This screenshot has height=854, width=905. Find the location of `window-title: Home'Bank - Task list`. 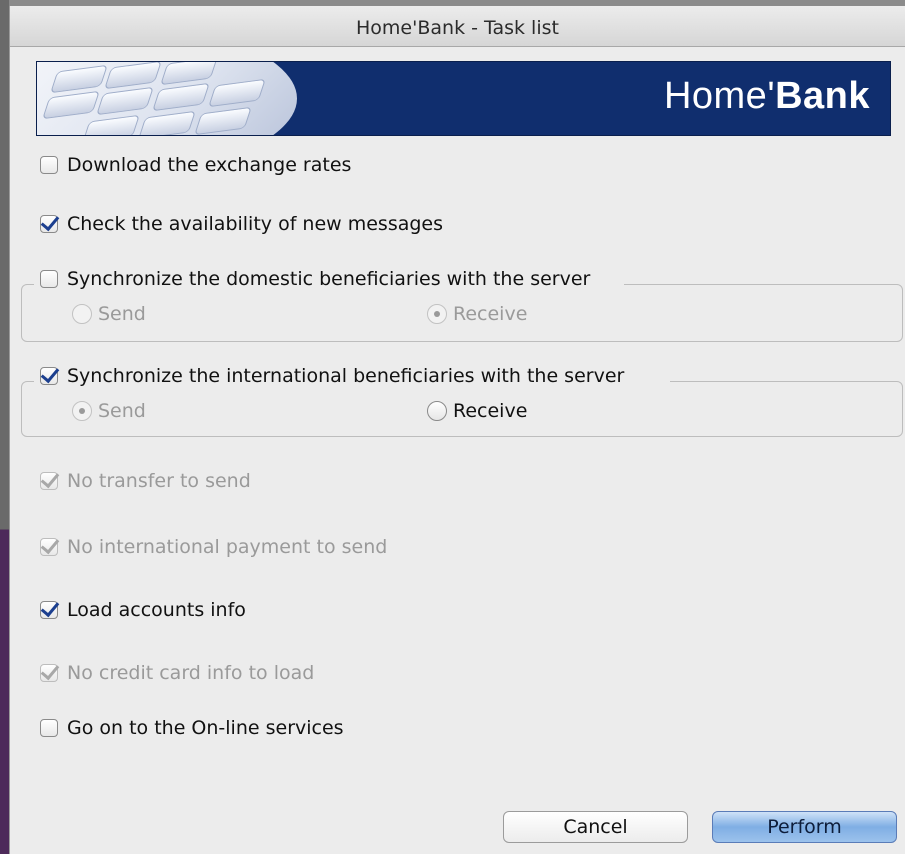

window-title: Home'Bank - Task list is located at coordinates (457, 26).